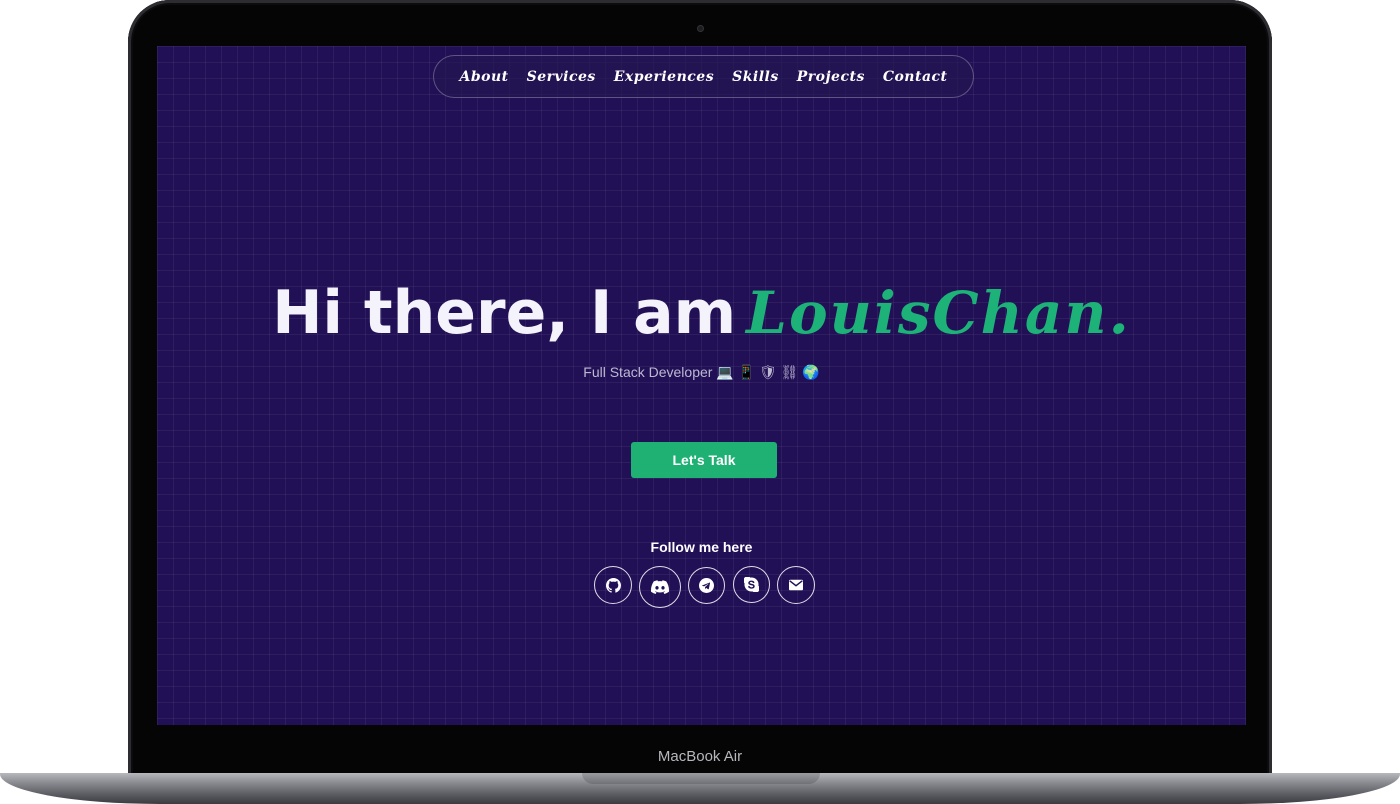 The height and width of the screenshot is (804, 1400). I want to click on hero-subtitle: Full Stack Developer 💻 📱 🛡 ⛓ 🌍, so click(701, 372).